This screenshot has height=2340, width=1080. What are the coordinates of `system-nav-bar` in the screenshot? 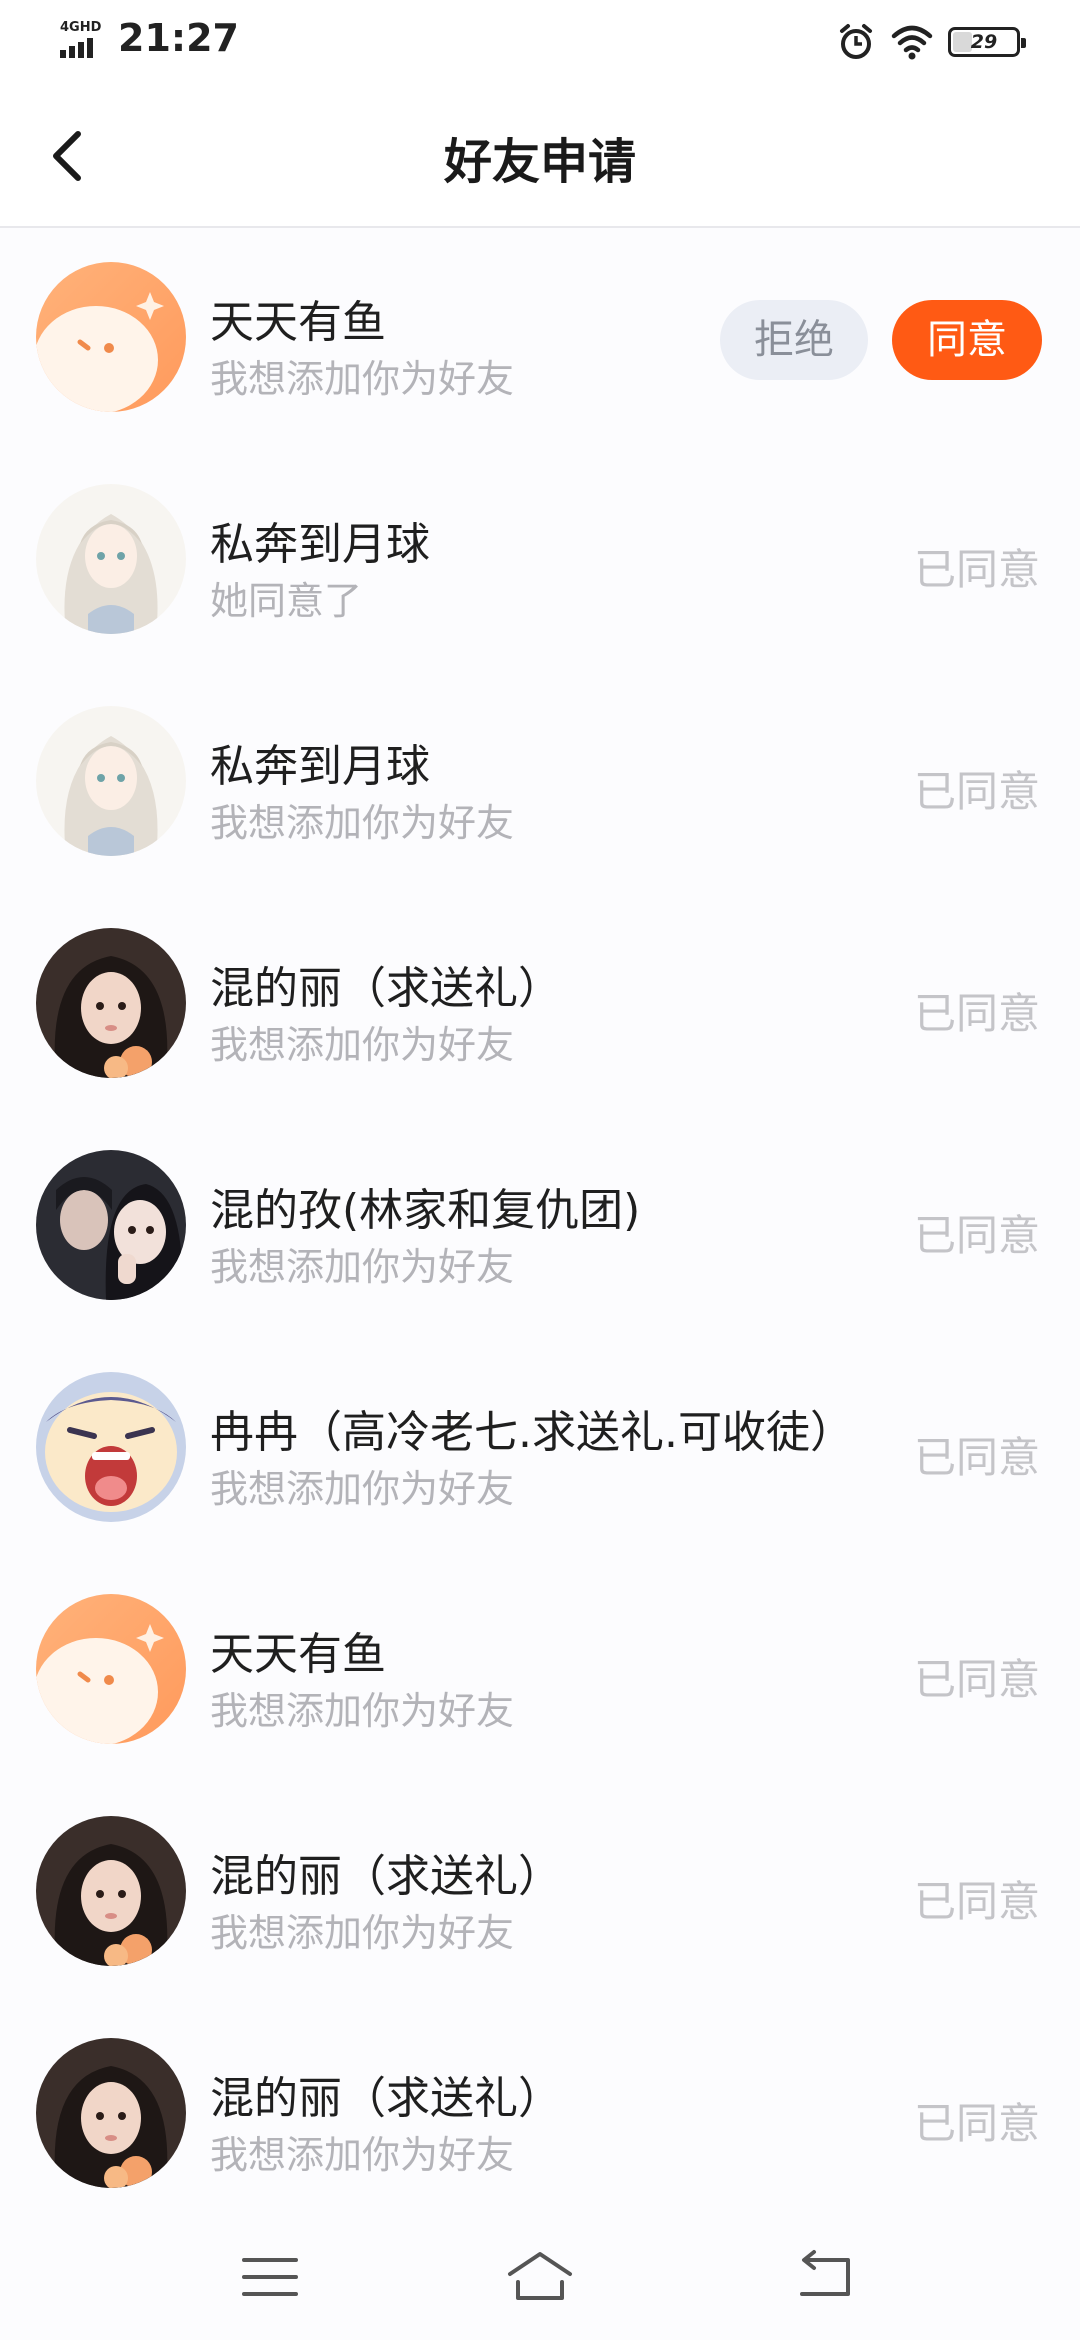 It's located at (540, 2281).